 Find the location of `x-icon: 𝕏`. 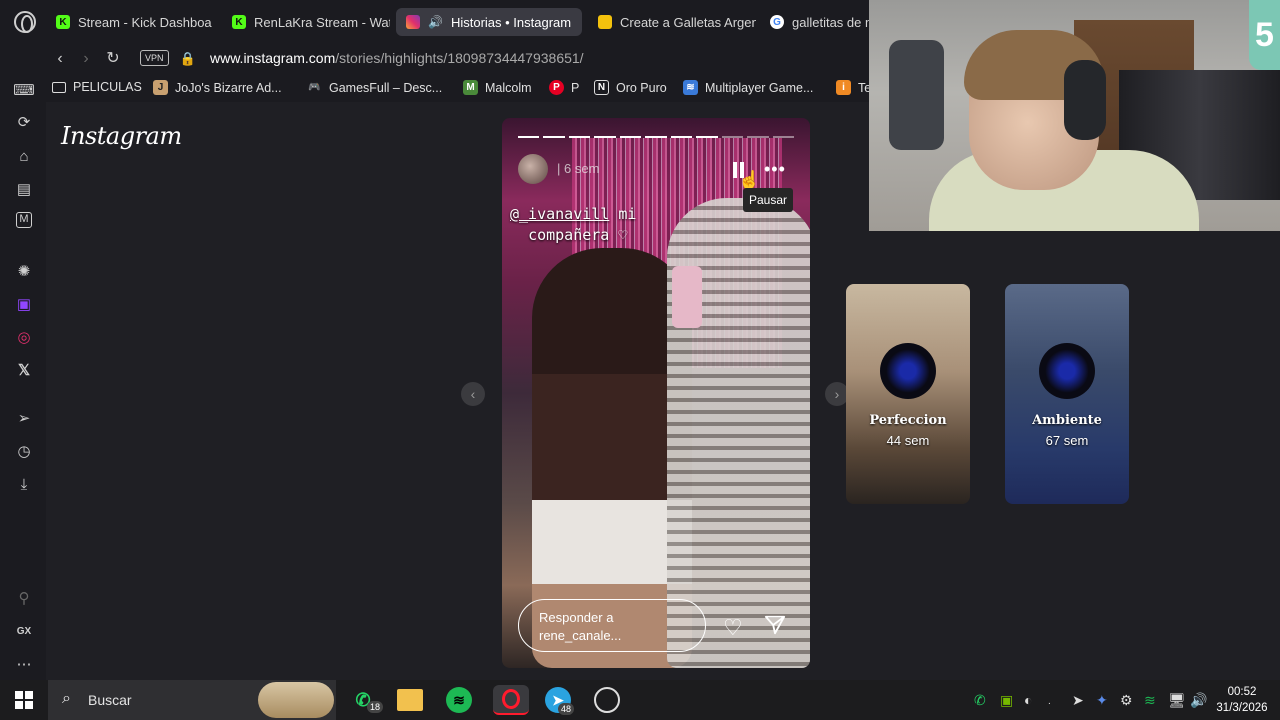

x-icon: 𝕏 is located at coordinates (24, 371).